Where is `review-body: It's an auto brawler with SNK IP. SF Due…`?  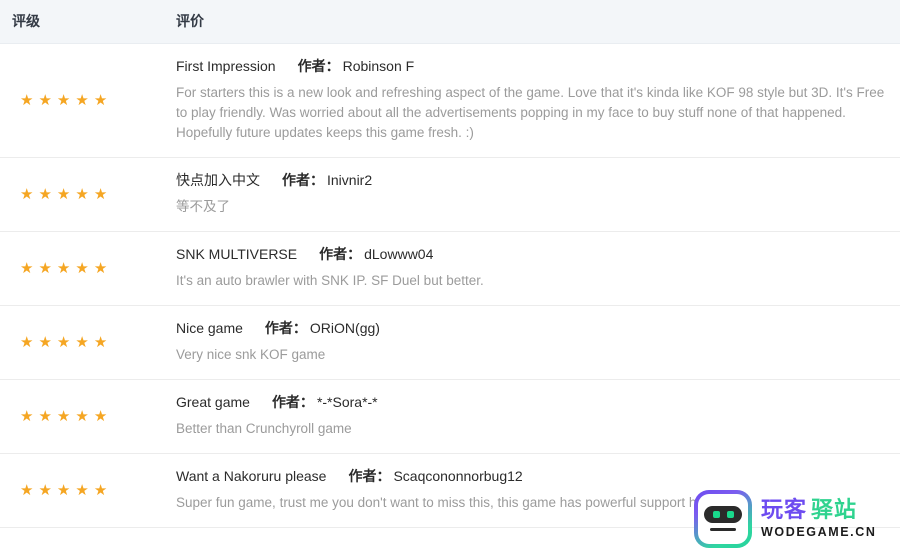
review-body: It's an auto brawler with SNK IP. SF Due… is located at coordinates (330, 280).